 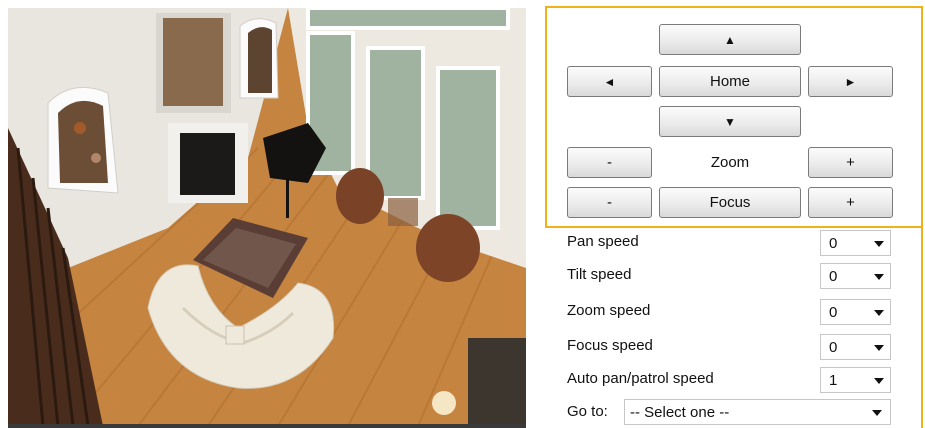 I want to click on focus-speed-label: Focus speed, so click(x=610, y=345).